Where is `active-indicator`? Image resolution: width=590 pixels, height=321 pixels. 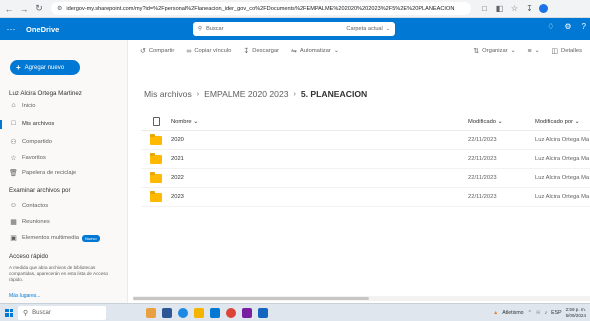
active-indicator is located at coordinates (1, 124).